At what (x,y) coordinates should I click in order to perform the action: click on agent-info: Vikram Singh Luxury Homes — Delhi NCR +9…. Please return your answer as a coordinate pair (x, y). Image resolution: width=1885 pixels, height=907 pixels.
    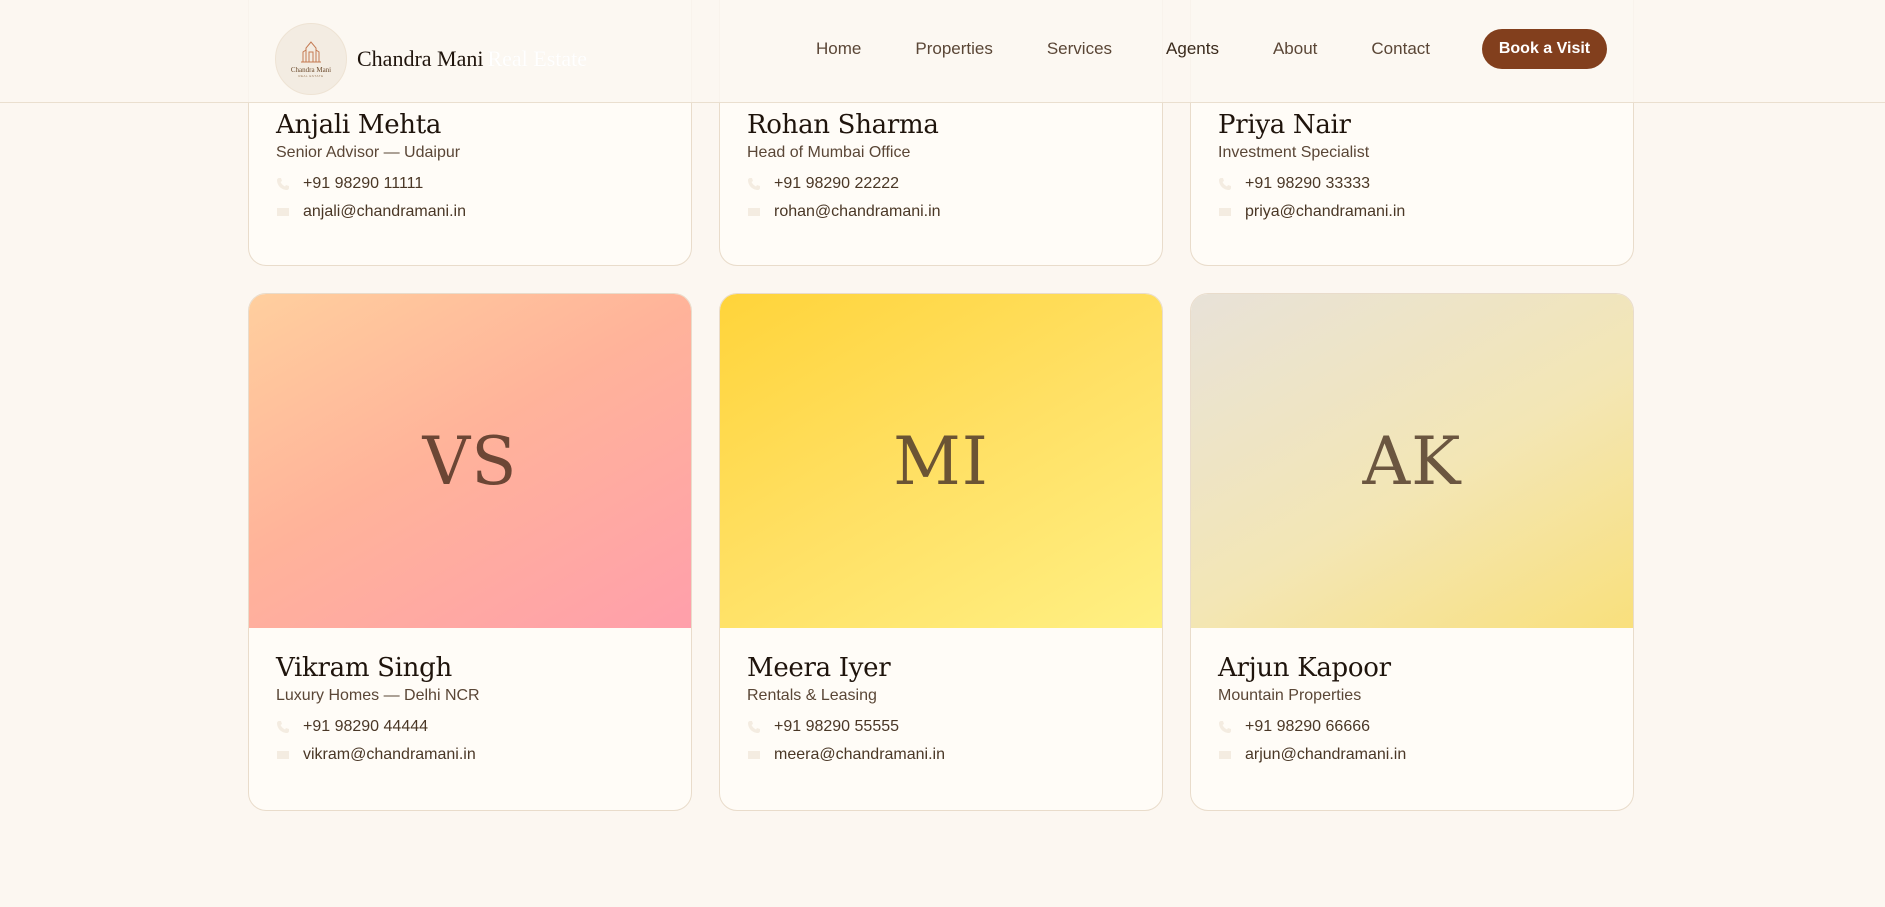
    Looking at the image, I should click on (470, 696).